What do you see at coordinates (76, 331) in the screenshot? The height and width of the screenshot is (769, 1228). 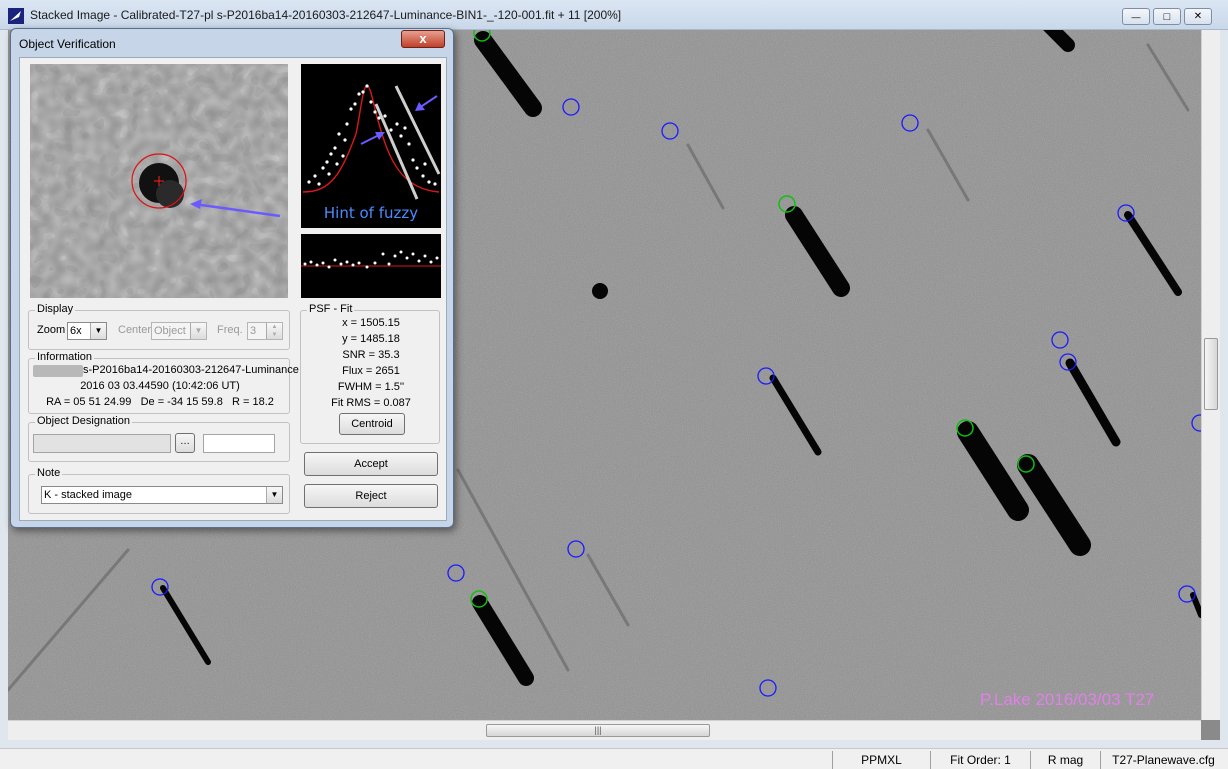 I see `zoom-value: 6x` at bounding box center [76, 331].